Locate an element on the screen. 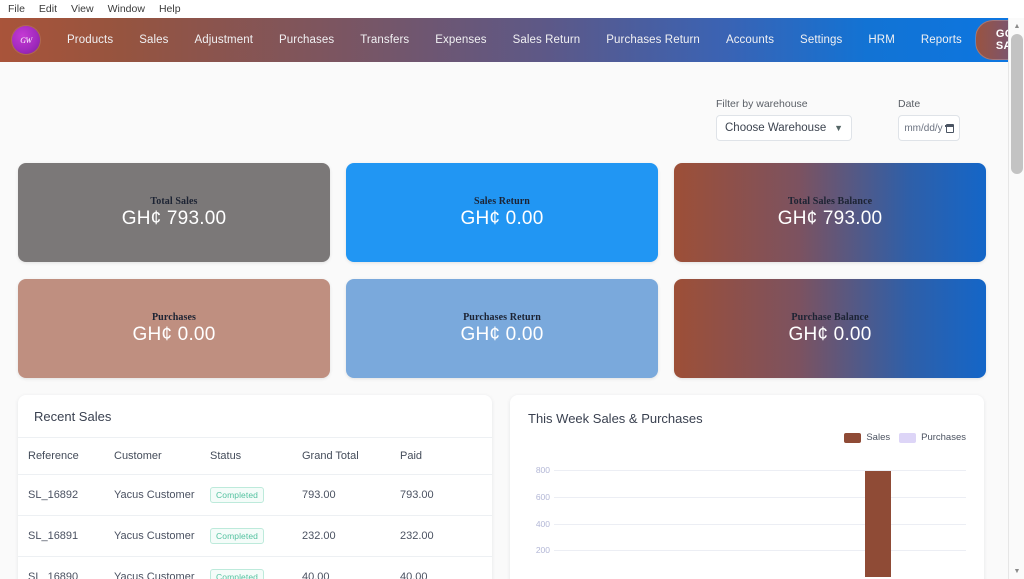  nav-link-purchases: Purchases is located at coordinates (306, 40).